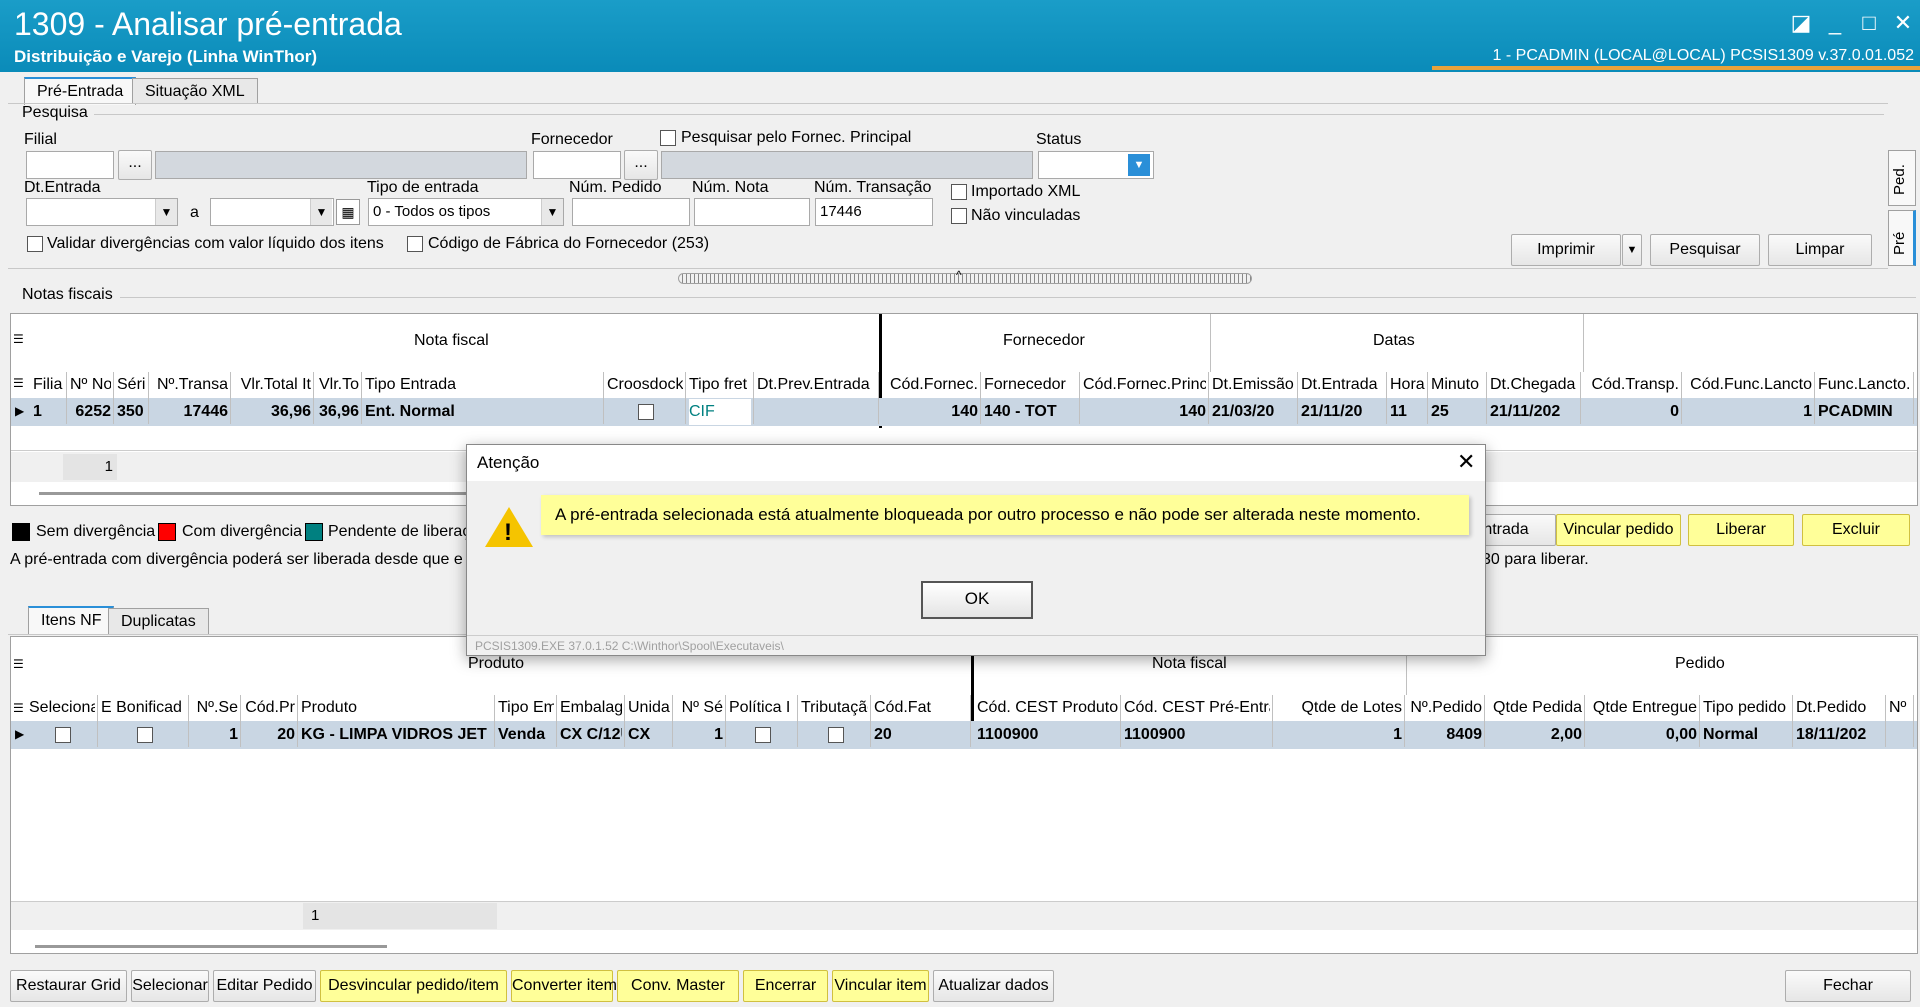  What do you see at coordinates (1839, 735) in the screenshot?
I see `table-cell: 18/11/202` at bounding box center [1839, 735].